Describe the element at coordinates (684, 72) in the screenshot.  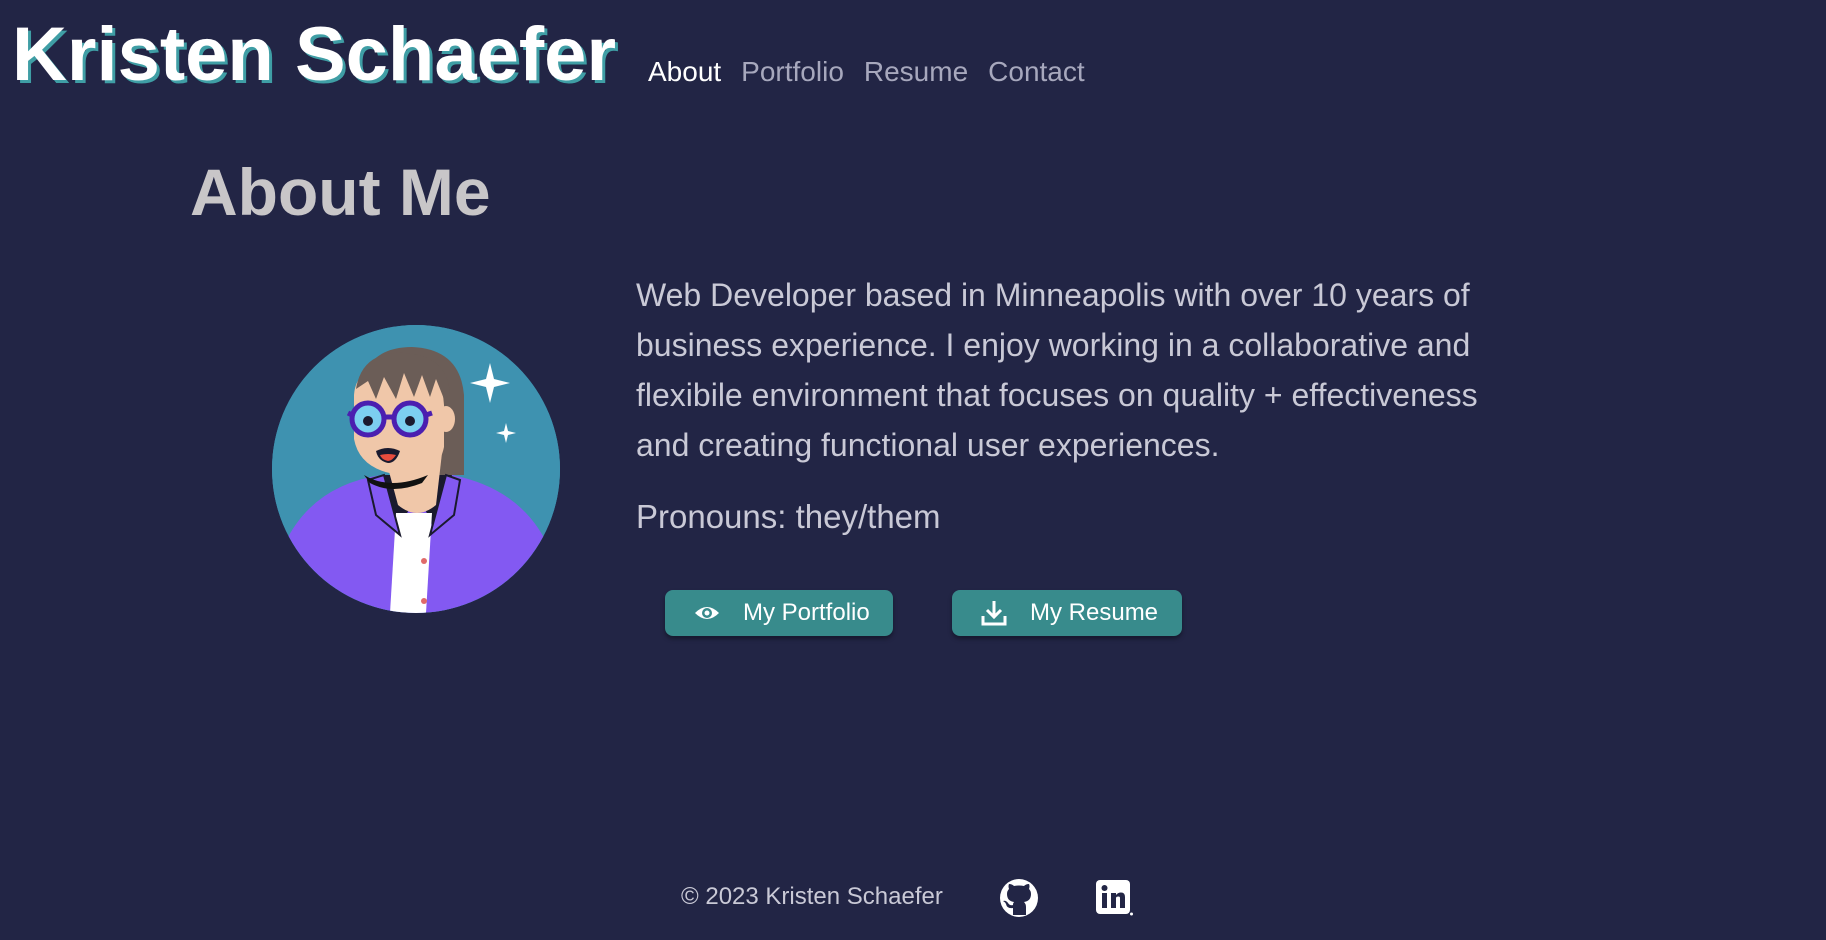
I see `nav-about: About` at that location.